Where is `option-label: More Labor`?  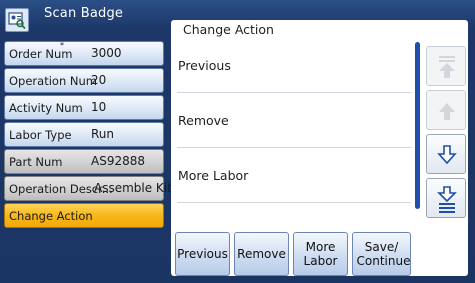 option-label: More Labor is located at coordinates (213, 175).